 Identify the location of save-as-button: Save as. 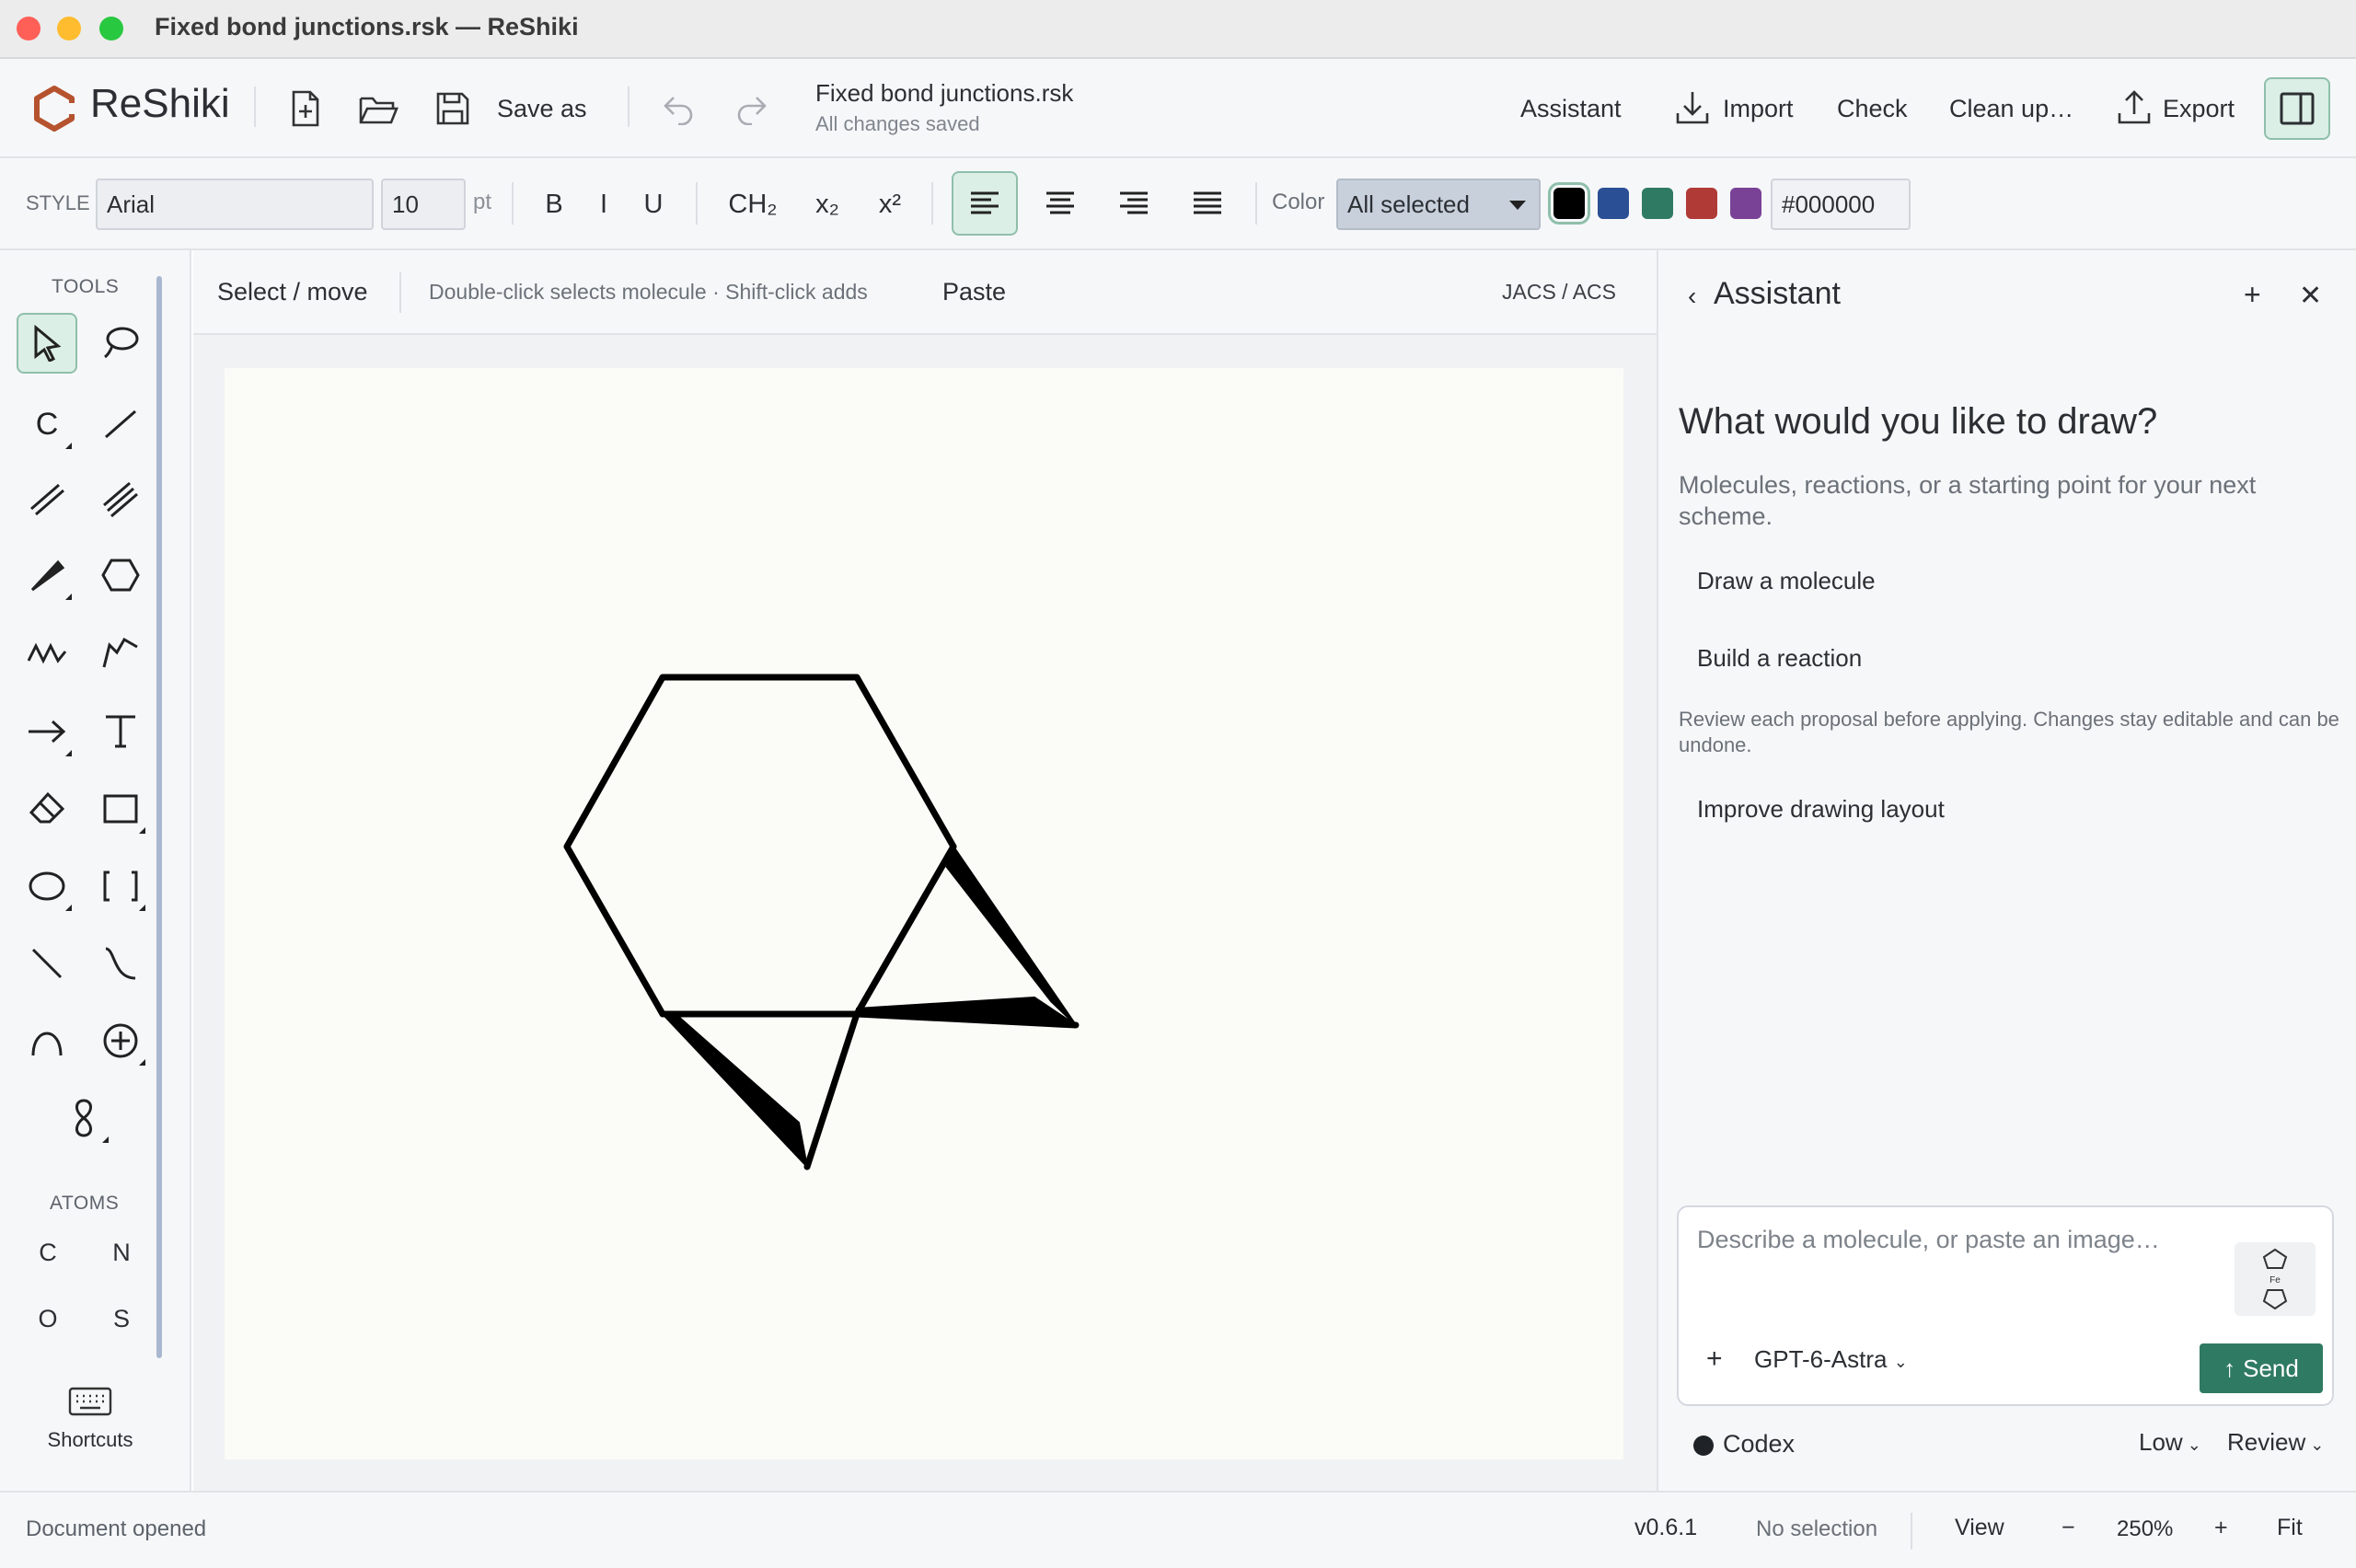
(542, 108).